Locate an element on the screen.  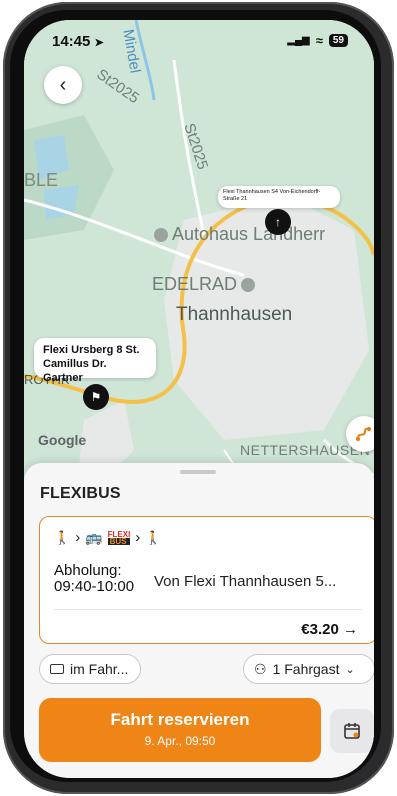
schedule-calendar-button is located at coordinates (352, 731).